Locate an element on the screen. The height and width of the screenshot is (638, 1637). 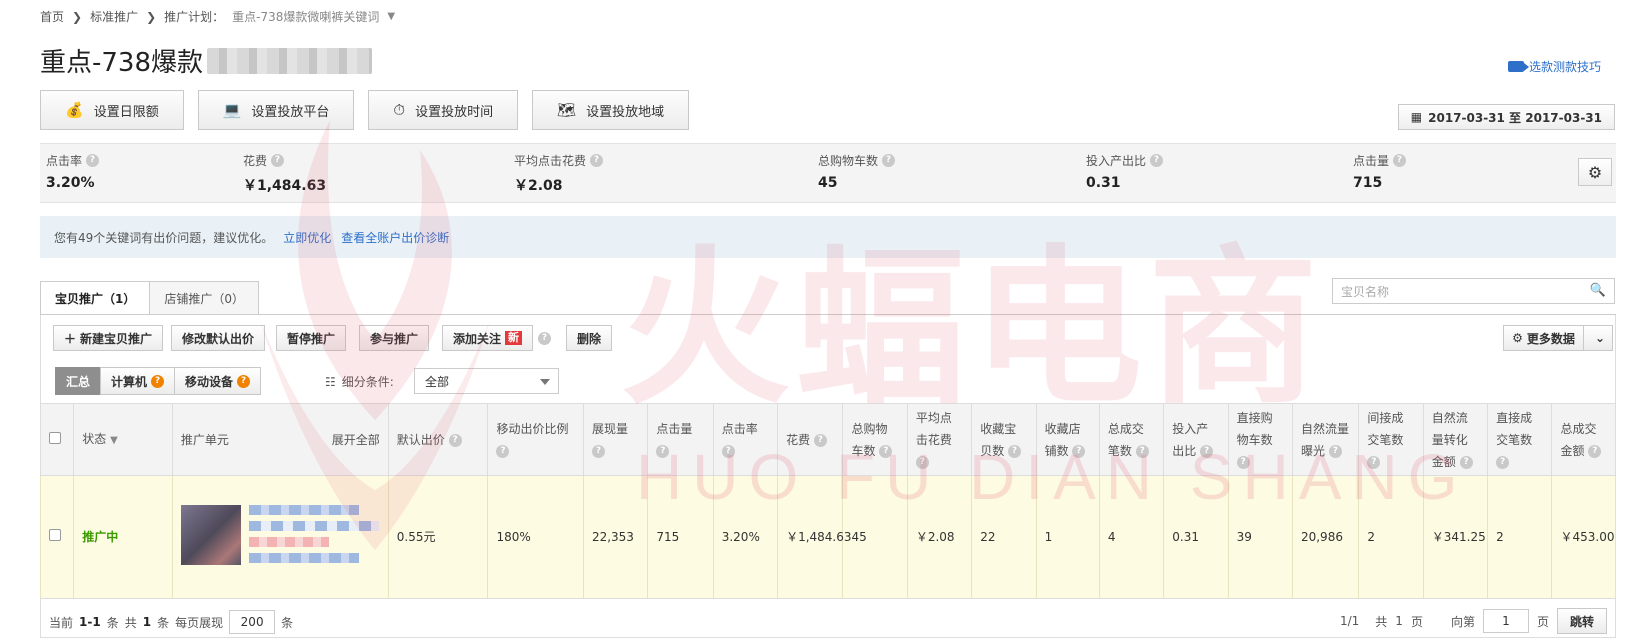
tab-shop-promotion: 店铺推广（0） is located at coordinates (204, 298).